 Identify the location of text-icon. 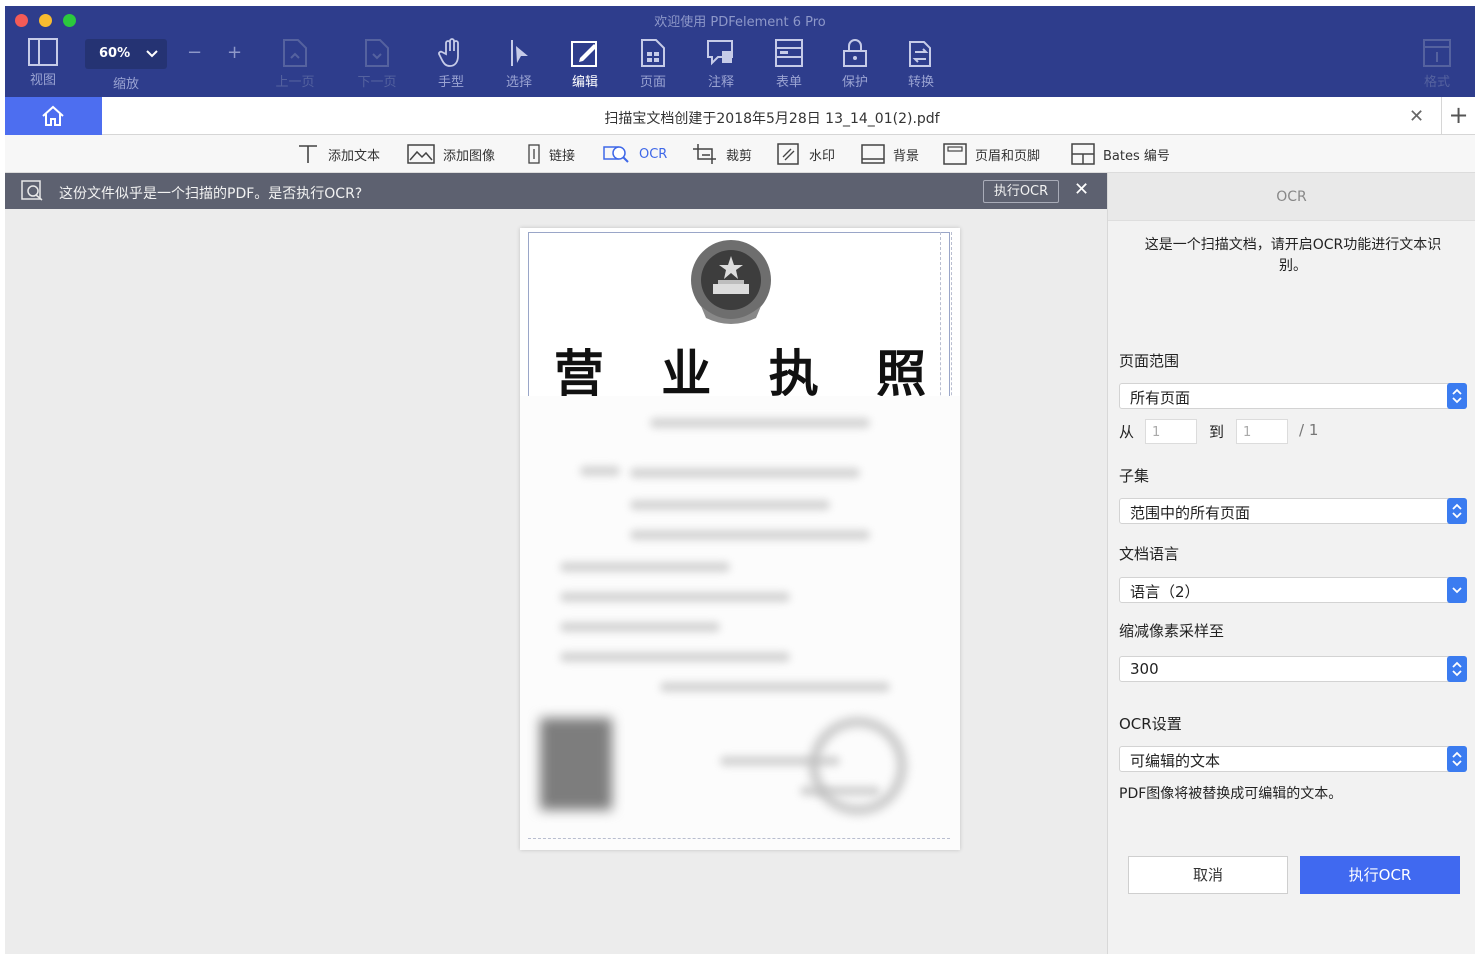
(308, 154).